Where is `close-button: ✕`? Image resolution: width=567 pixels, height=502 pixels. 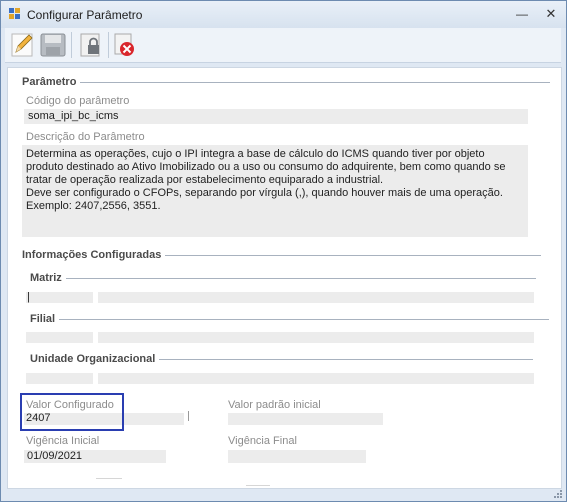
close-button: ✕ is located at coordinates (551, 14).